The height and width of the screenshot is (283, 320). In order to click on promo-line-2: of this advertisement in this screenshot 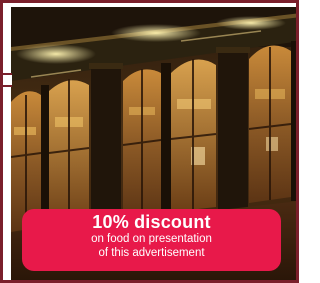, I will do `click(151, 253)`.